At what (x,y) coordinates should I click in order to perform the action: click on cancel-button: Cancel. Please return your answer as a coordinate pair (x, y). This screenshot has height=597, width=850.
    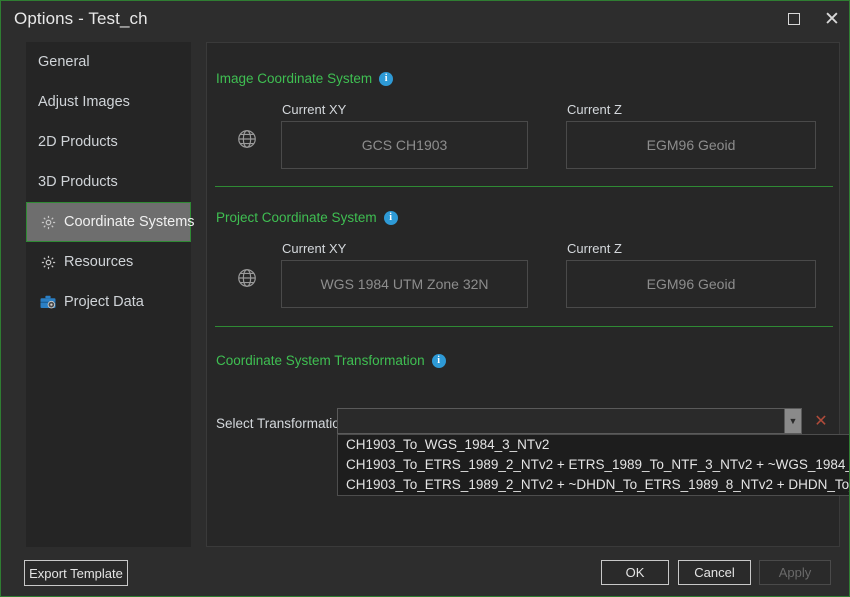
    Looking at the image, I should click on (714, 572).